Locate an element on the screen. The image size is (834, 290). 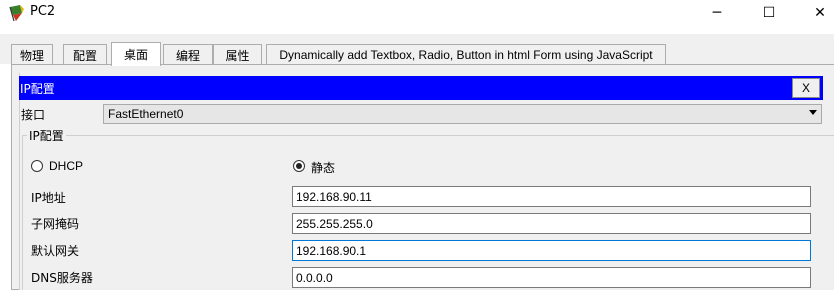
static-radio is located at coordinates (299, 166).